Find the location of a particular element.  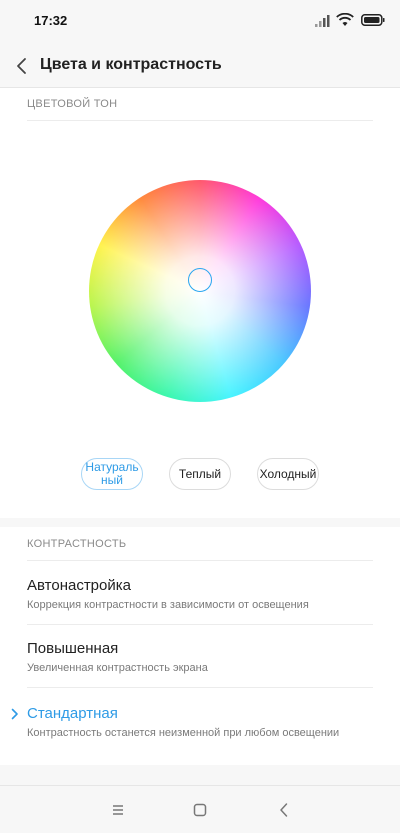

color-wheel-cursor is located at coordinates (200, 280).